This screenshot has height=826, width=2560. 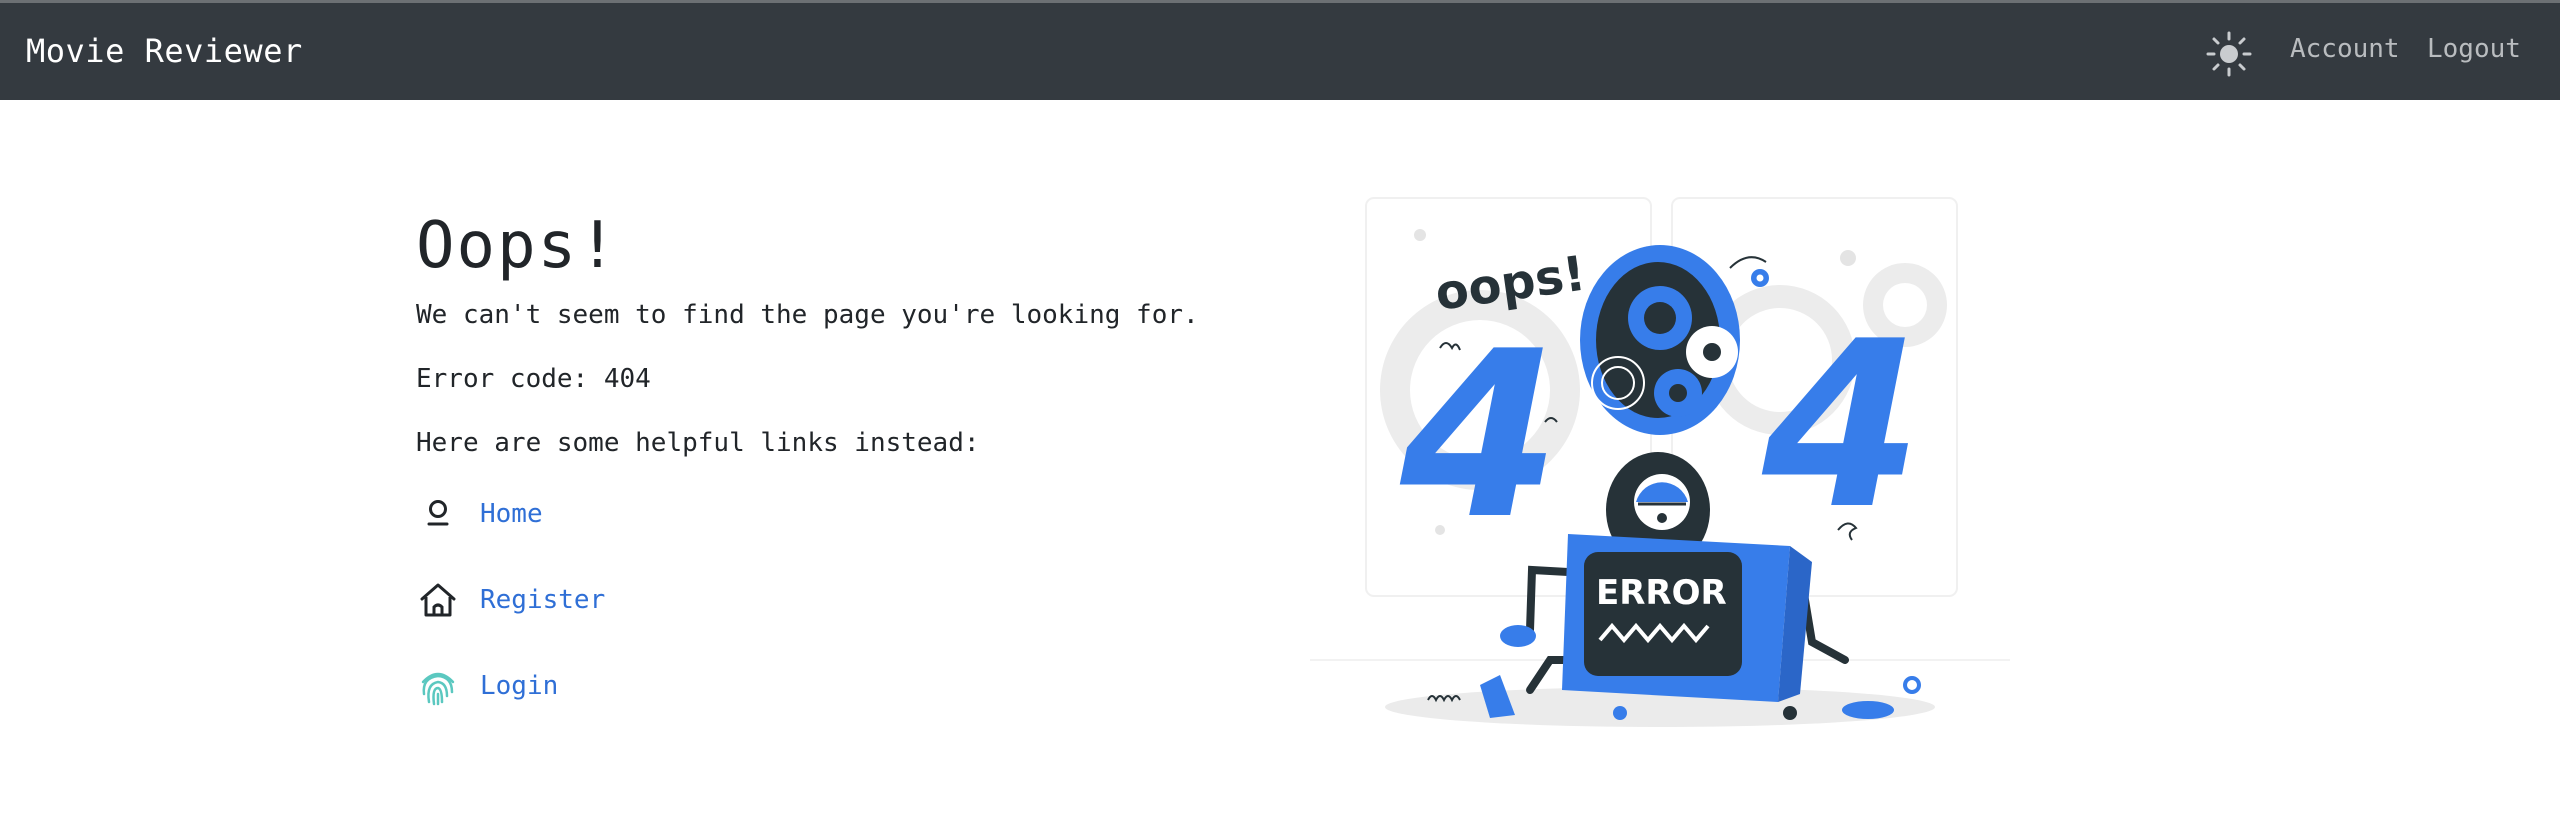 What do you see at coordinates (438, 513) in the screenshot?
I see `person-pin-icon` at bounding box center [438, 513].